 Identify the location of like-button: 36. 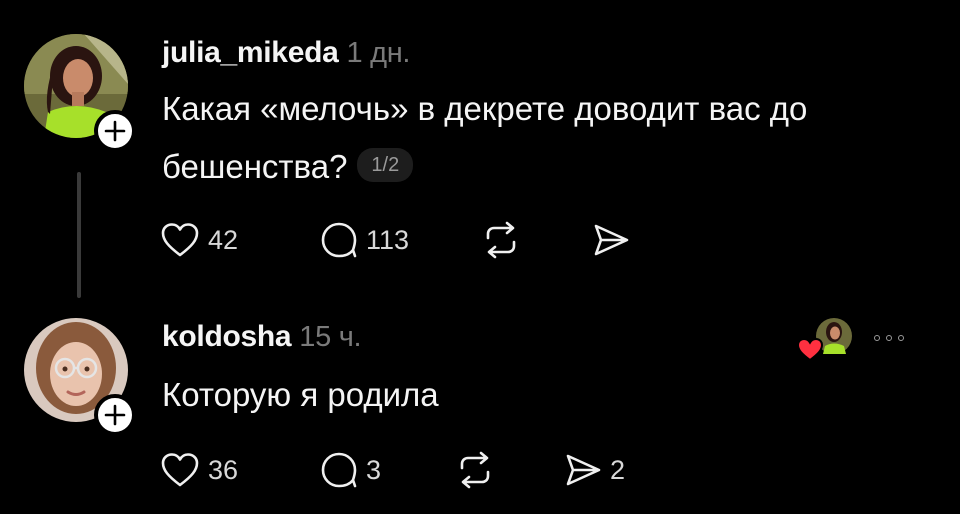
(199, 470).